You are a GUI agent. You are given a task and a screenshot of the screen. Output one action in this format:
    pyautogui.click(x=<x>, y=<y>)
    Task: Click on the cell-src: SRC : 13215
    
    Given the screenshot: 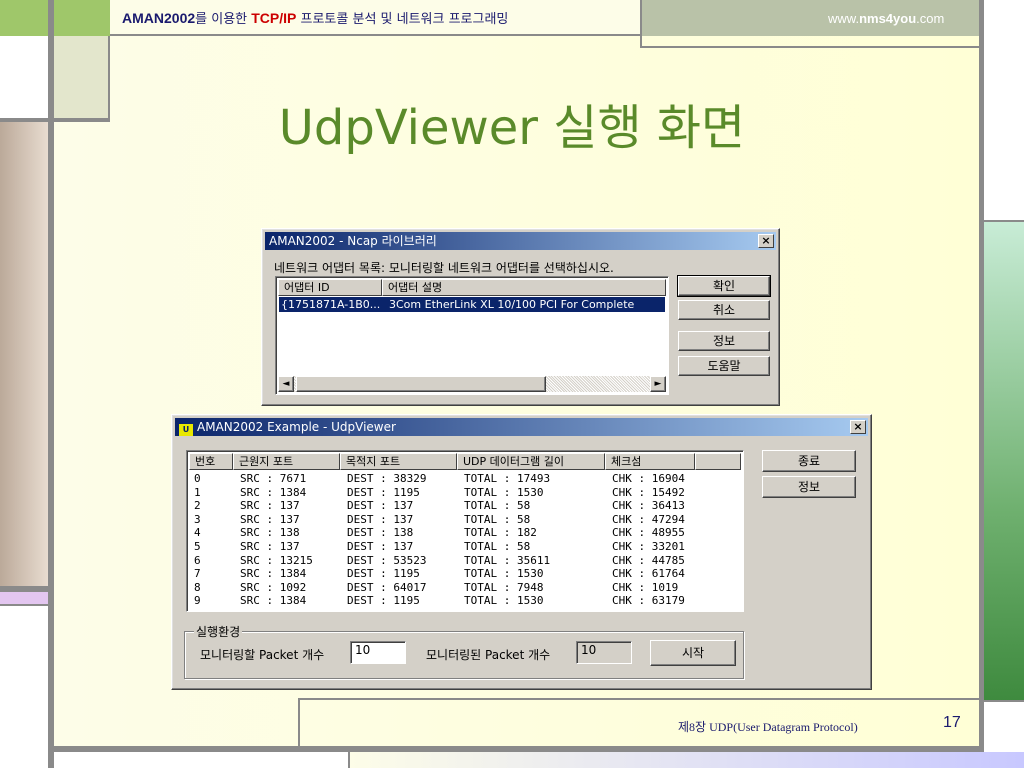 What is the action you would take?
    pyautogui.click(x=276, y=560)
    